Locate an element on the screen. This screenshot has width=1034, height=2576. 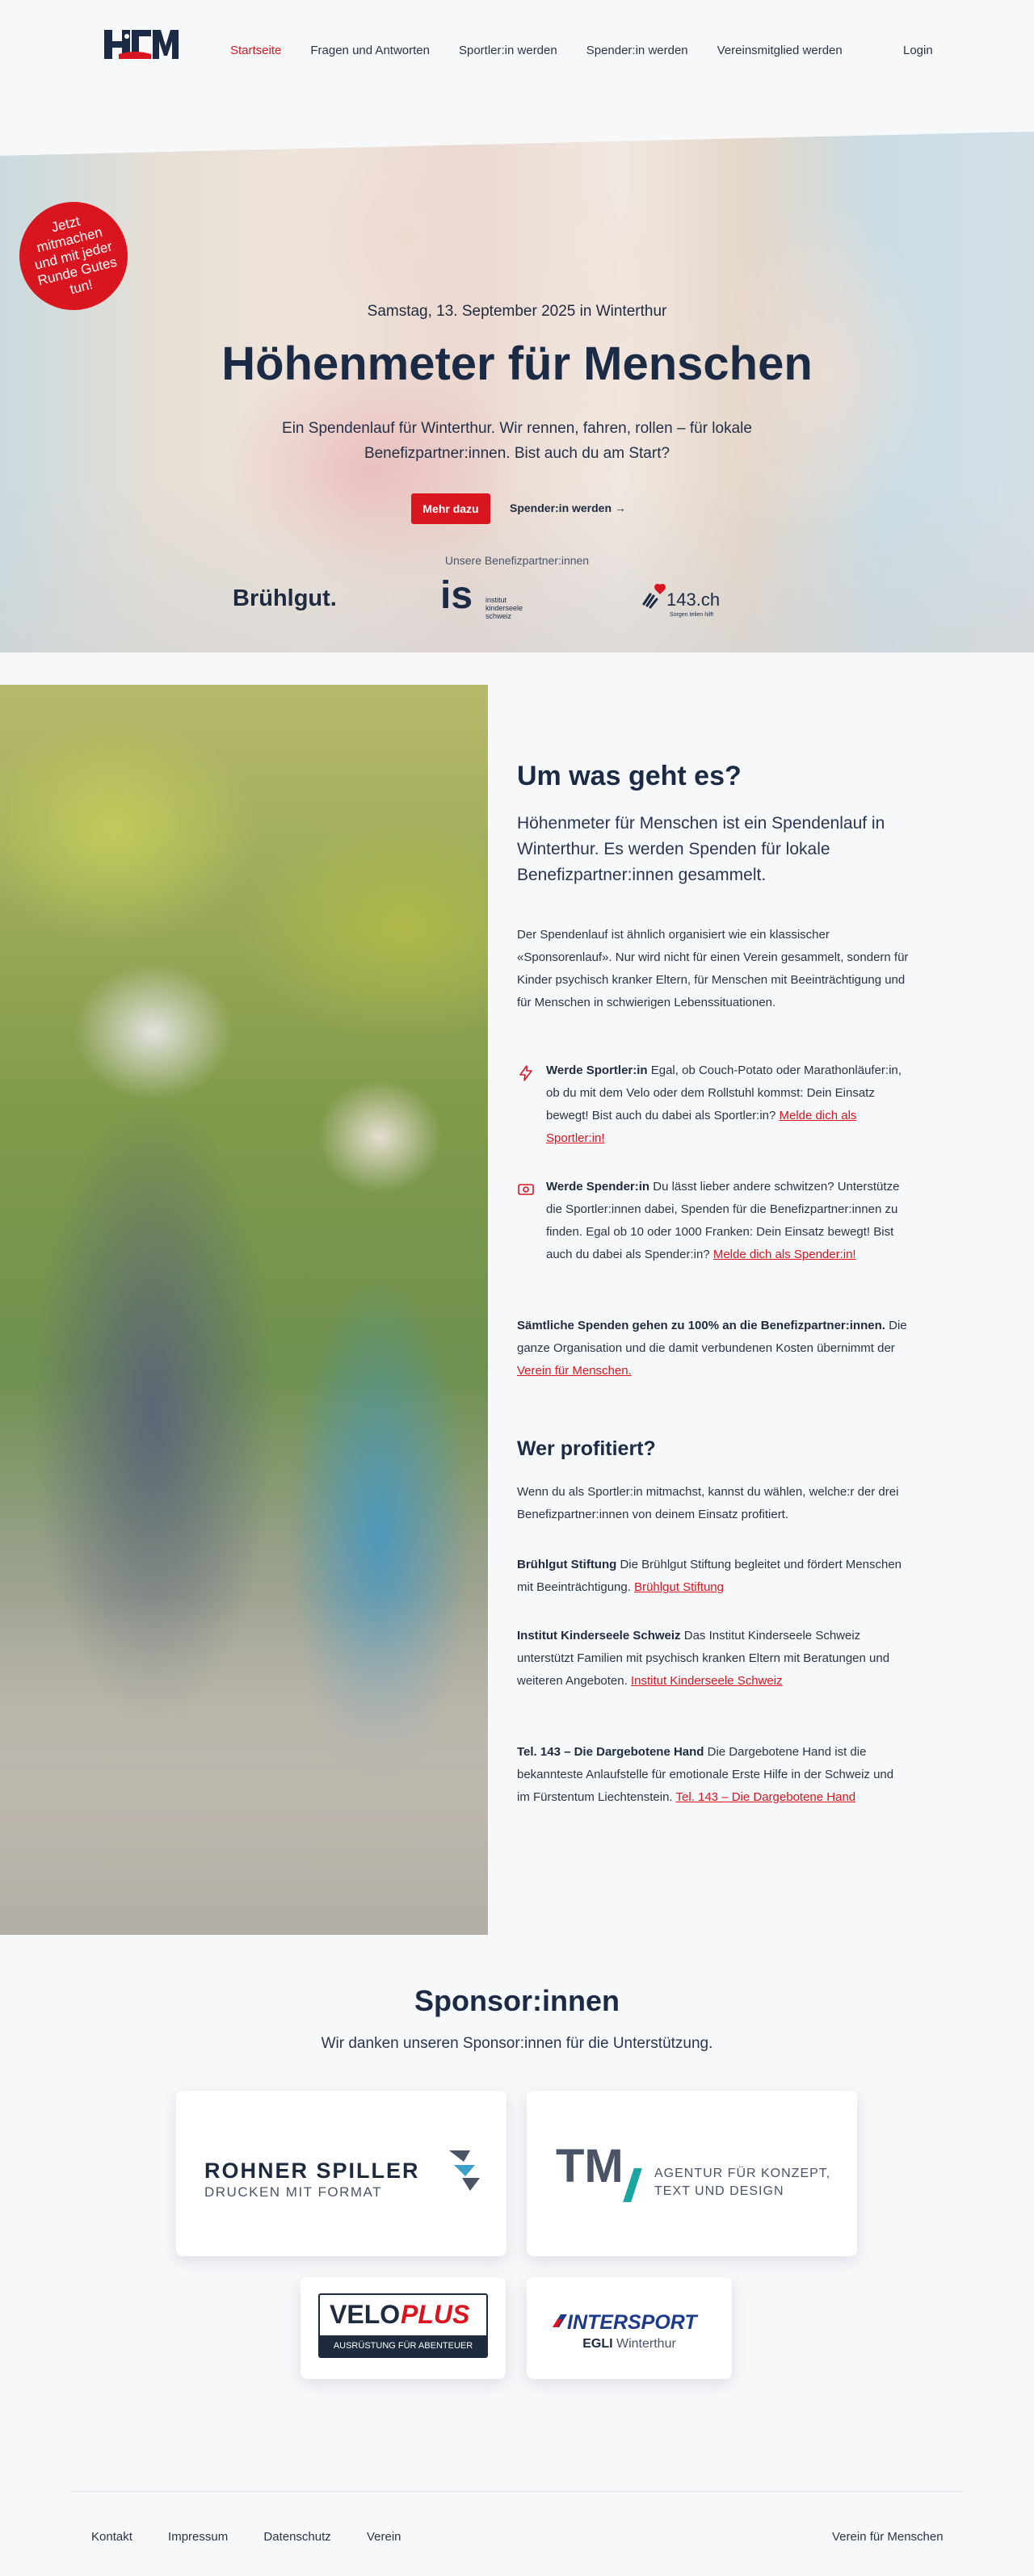
intersport-sub: Winterthur is located at coordinates (644, 2344).